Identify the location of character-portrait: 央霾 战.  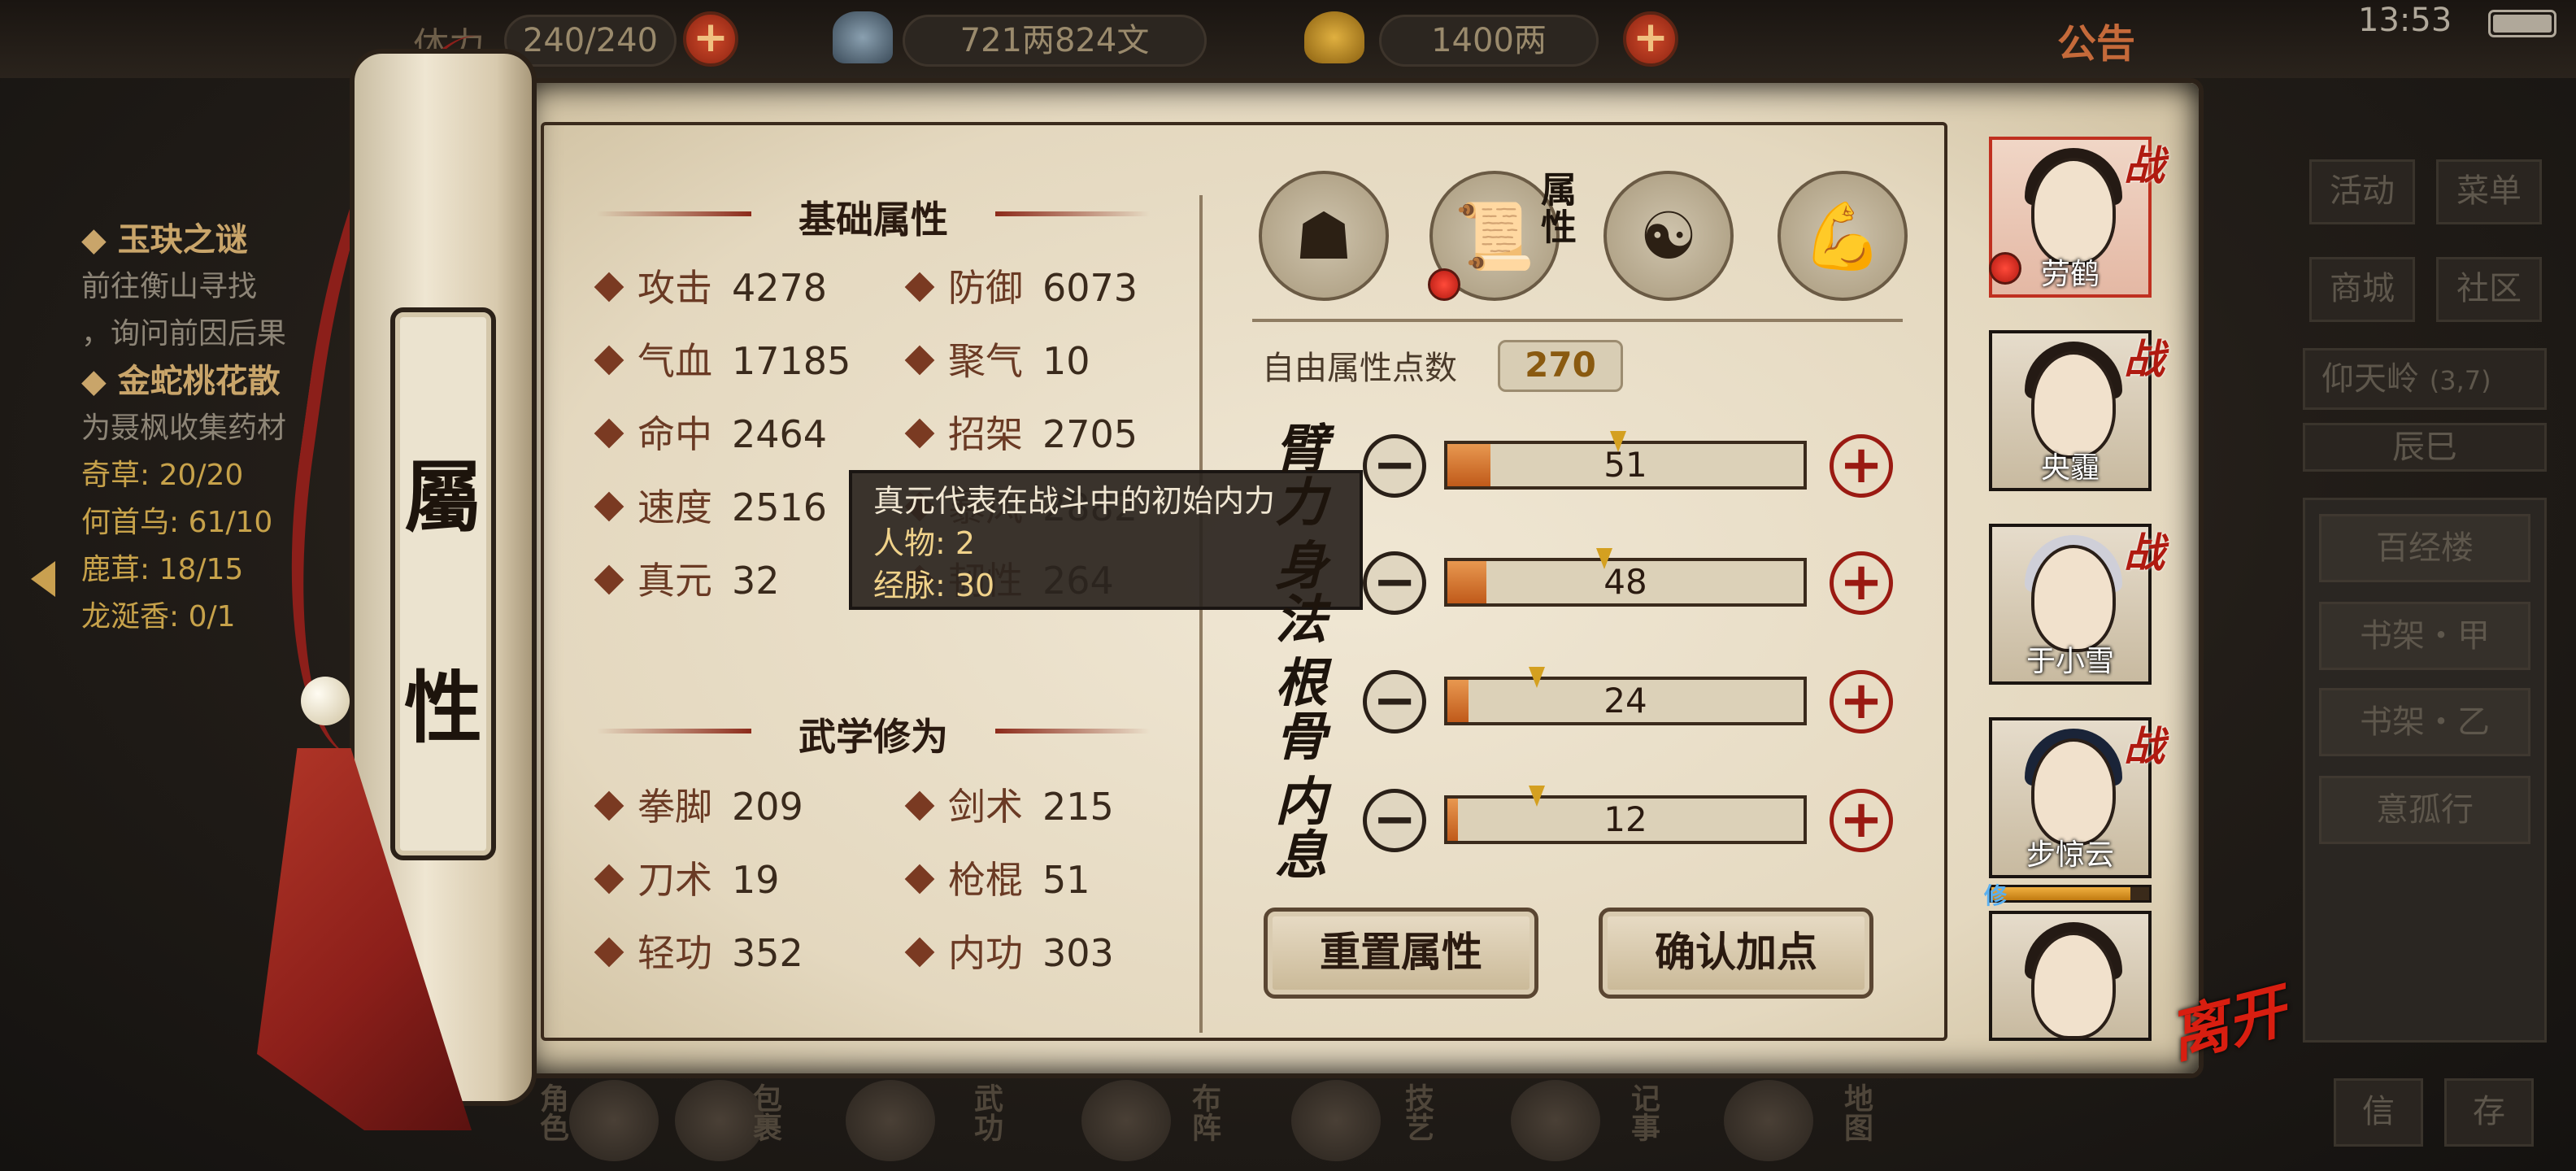
(2077, 410).